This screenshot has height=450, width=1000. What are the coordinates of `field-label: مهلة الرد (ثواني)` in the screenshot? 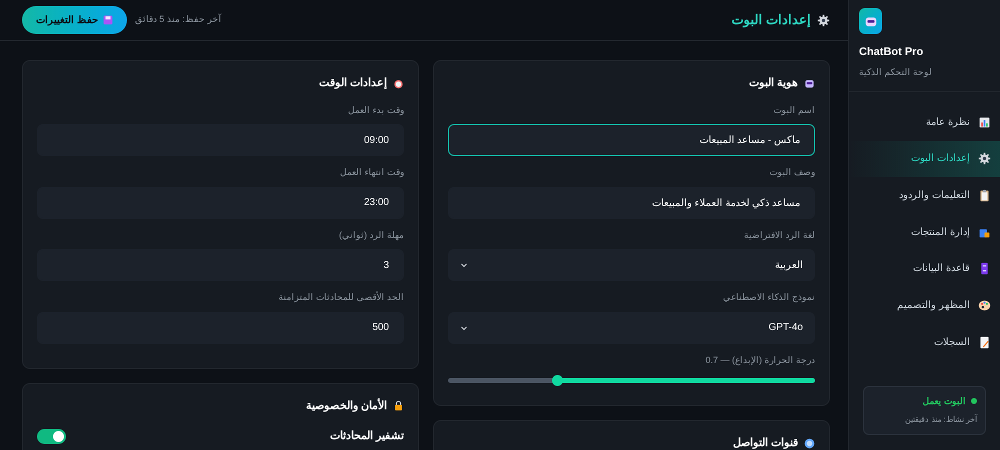 It's located at (371, 235).